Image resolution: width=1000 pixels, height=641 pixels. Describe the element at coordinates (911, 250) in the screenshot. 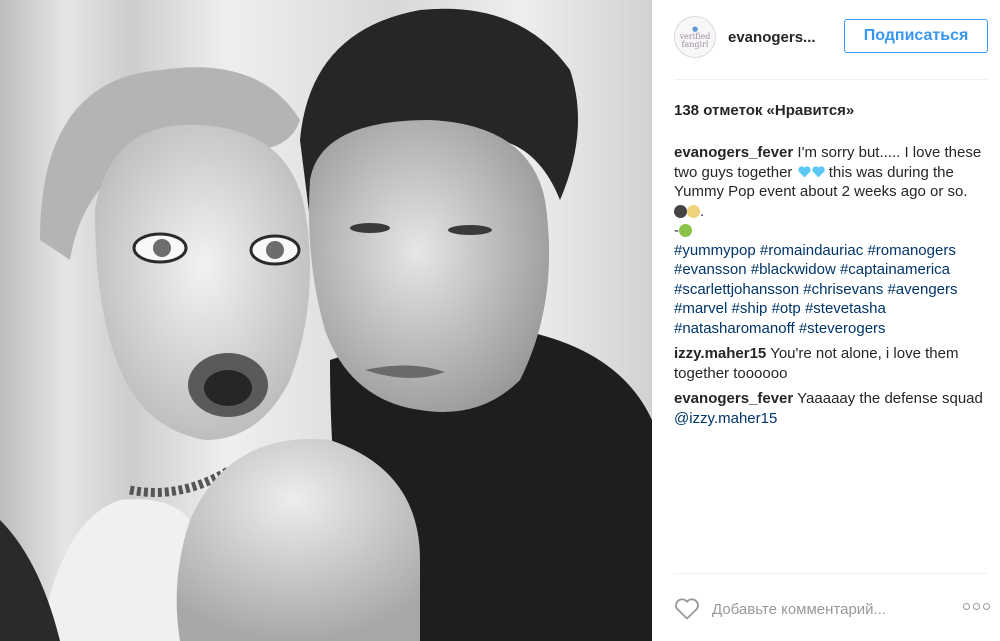

I see `hashtag: #romanogers` at that location.